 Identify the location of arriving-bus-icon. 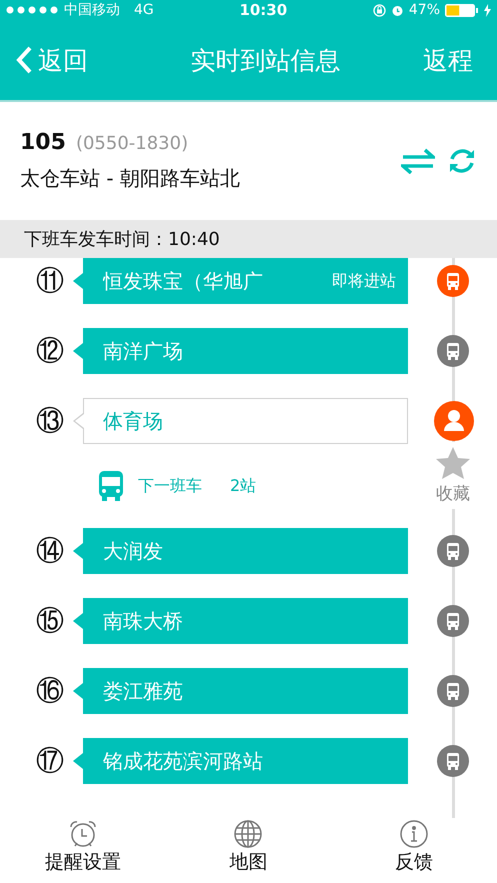
(453, 281).